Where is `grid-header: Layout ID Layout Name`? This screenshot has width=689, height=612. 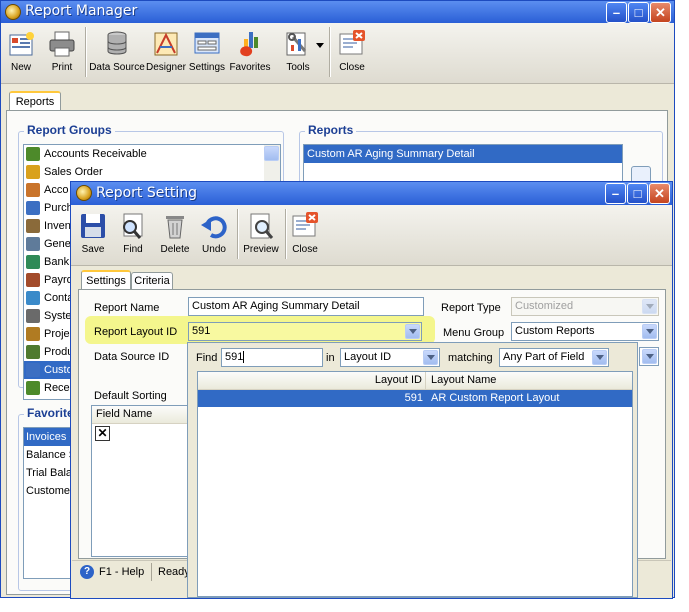 grid-header: Layout ID Layout Name is located at coordinates (415, 381).